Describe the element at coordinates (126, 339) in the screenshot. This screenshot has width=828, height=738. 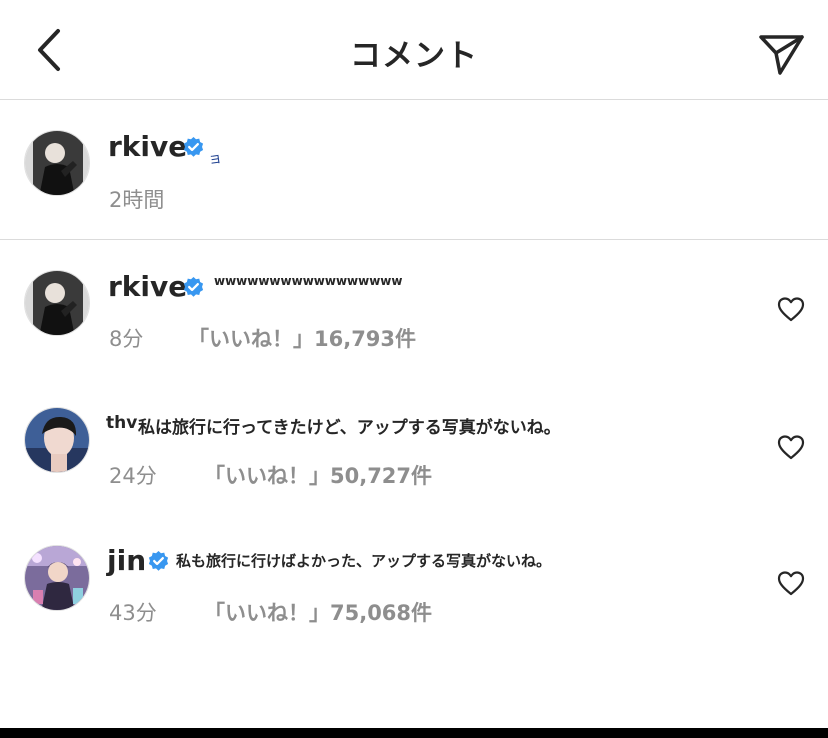
I see `comment-timestamp: 8分` at that location.